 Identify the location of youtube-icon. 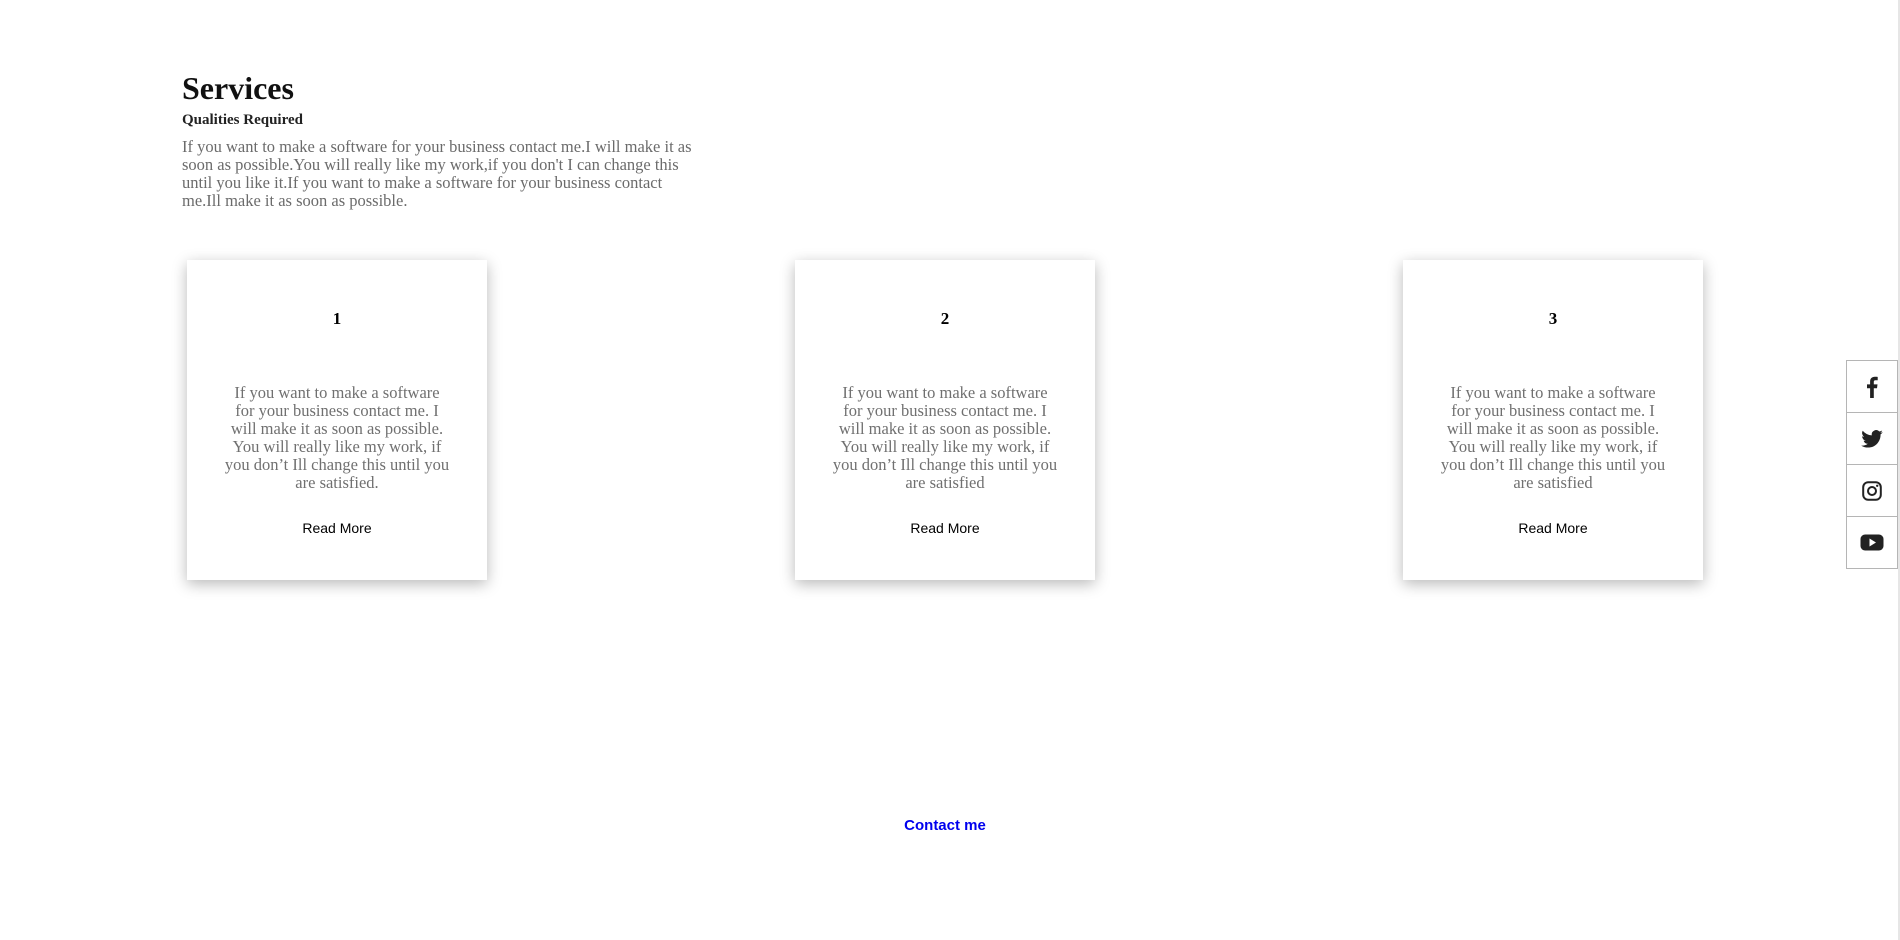
(1872, 542).